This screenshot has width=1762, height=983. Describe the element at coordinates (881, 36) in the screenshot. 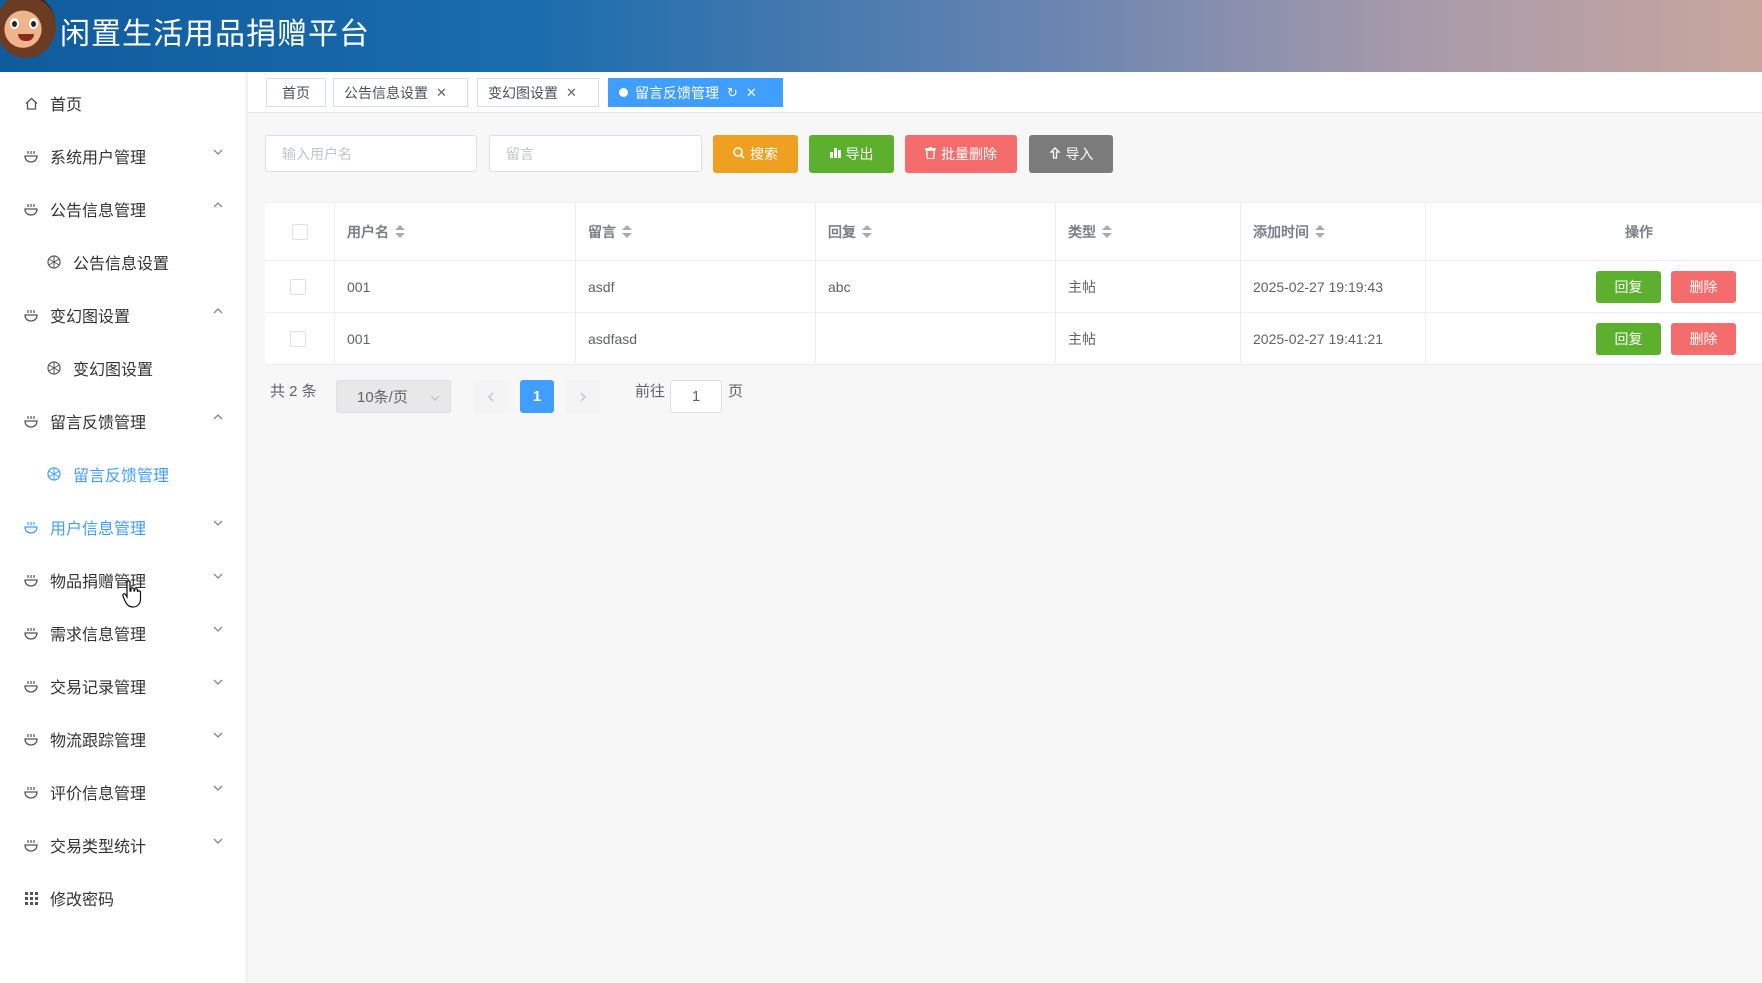

I see `app-header: 闲置生活用品捐赠平台` at that location.